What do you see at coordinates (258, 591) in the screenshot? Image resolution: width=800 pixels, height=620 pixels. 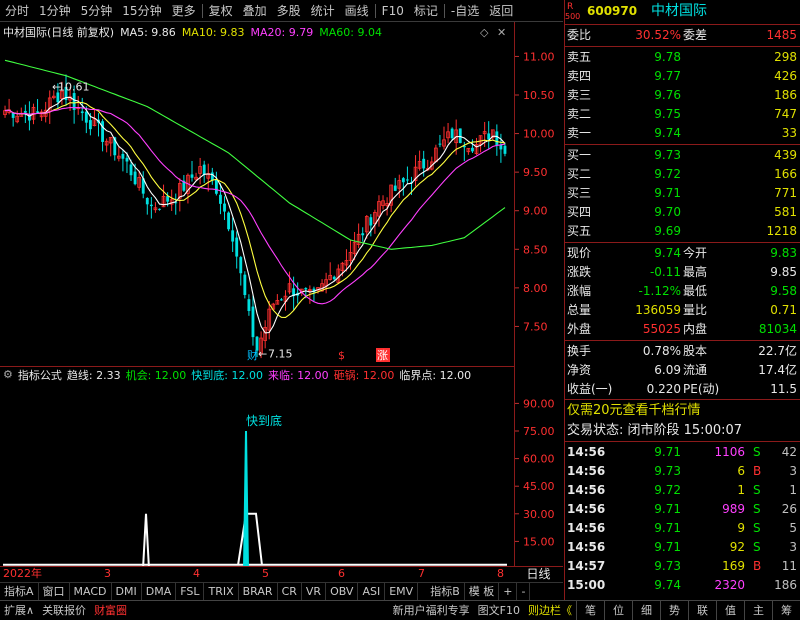 I see `indicator-tab-7: BRAR` at bounding box center [258, 591].